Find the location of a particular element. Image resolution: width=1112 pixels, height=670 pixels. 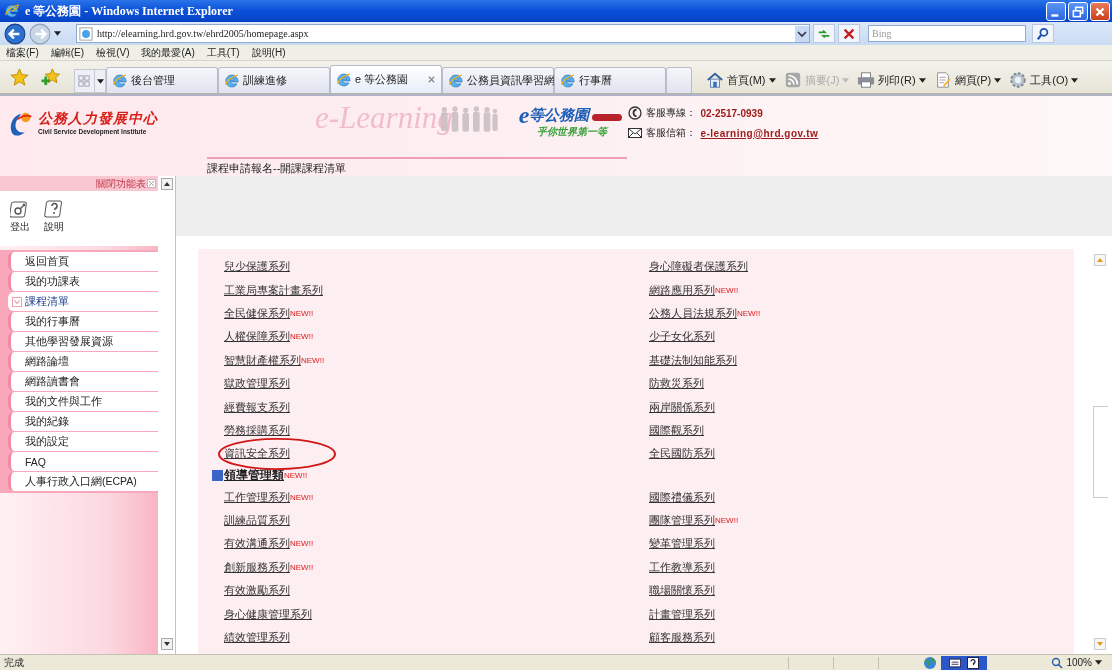

stop-icon is located at coordinates (849, 34).